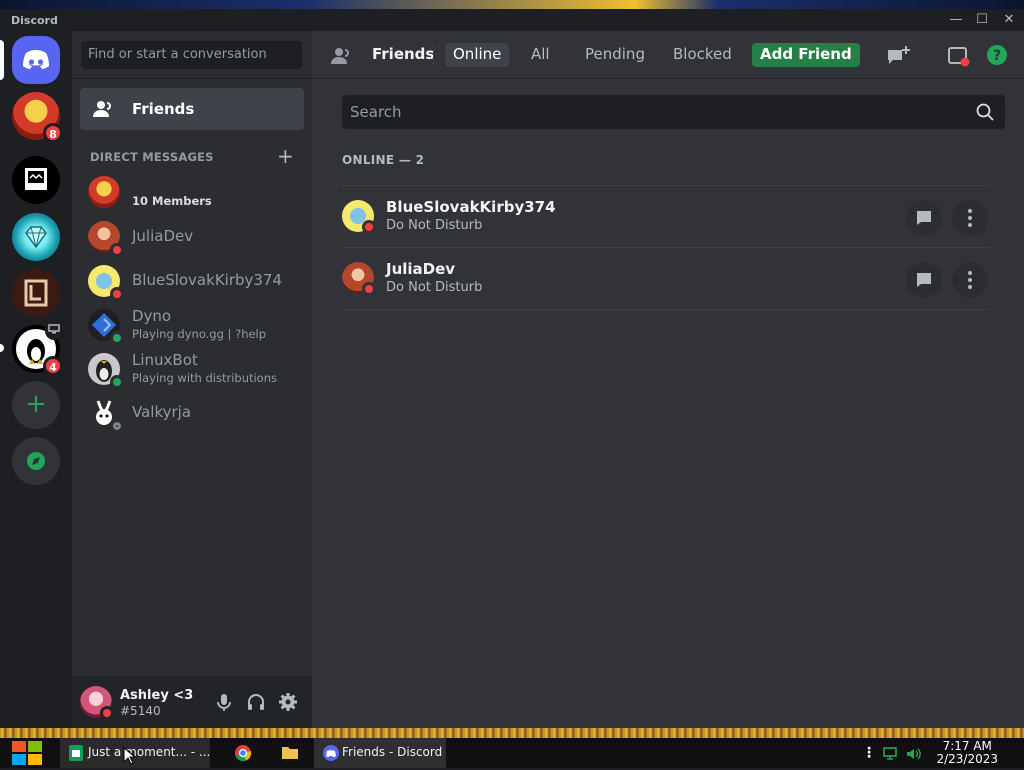 The height and width of the screenshot is (770, 1024). What do you see at coordinates (869, 753) in the screenshot?
I see `overflow-dots-icon: ⋮` at bounding box center [869, 753].